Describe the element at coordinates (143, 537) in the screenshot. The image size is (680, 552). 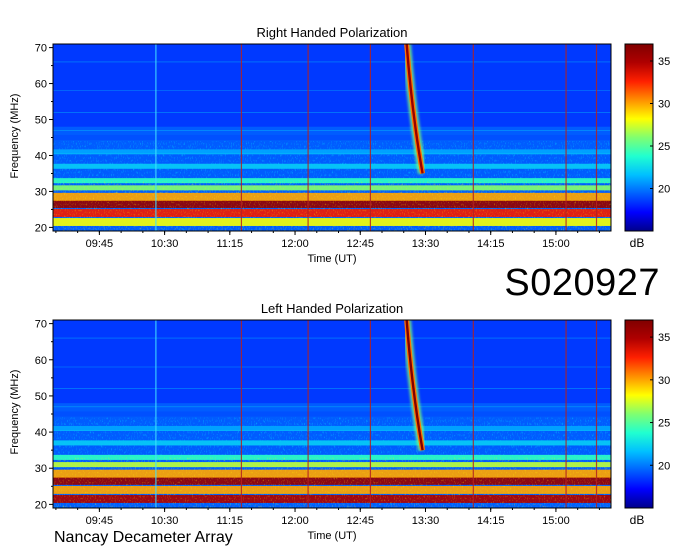
I see `instrument-label: Nancay Decameter Array` at that location.